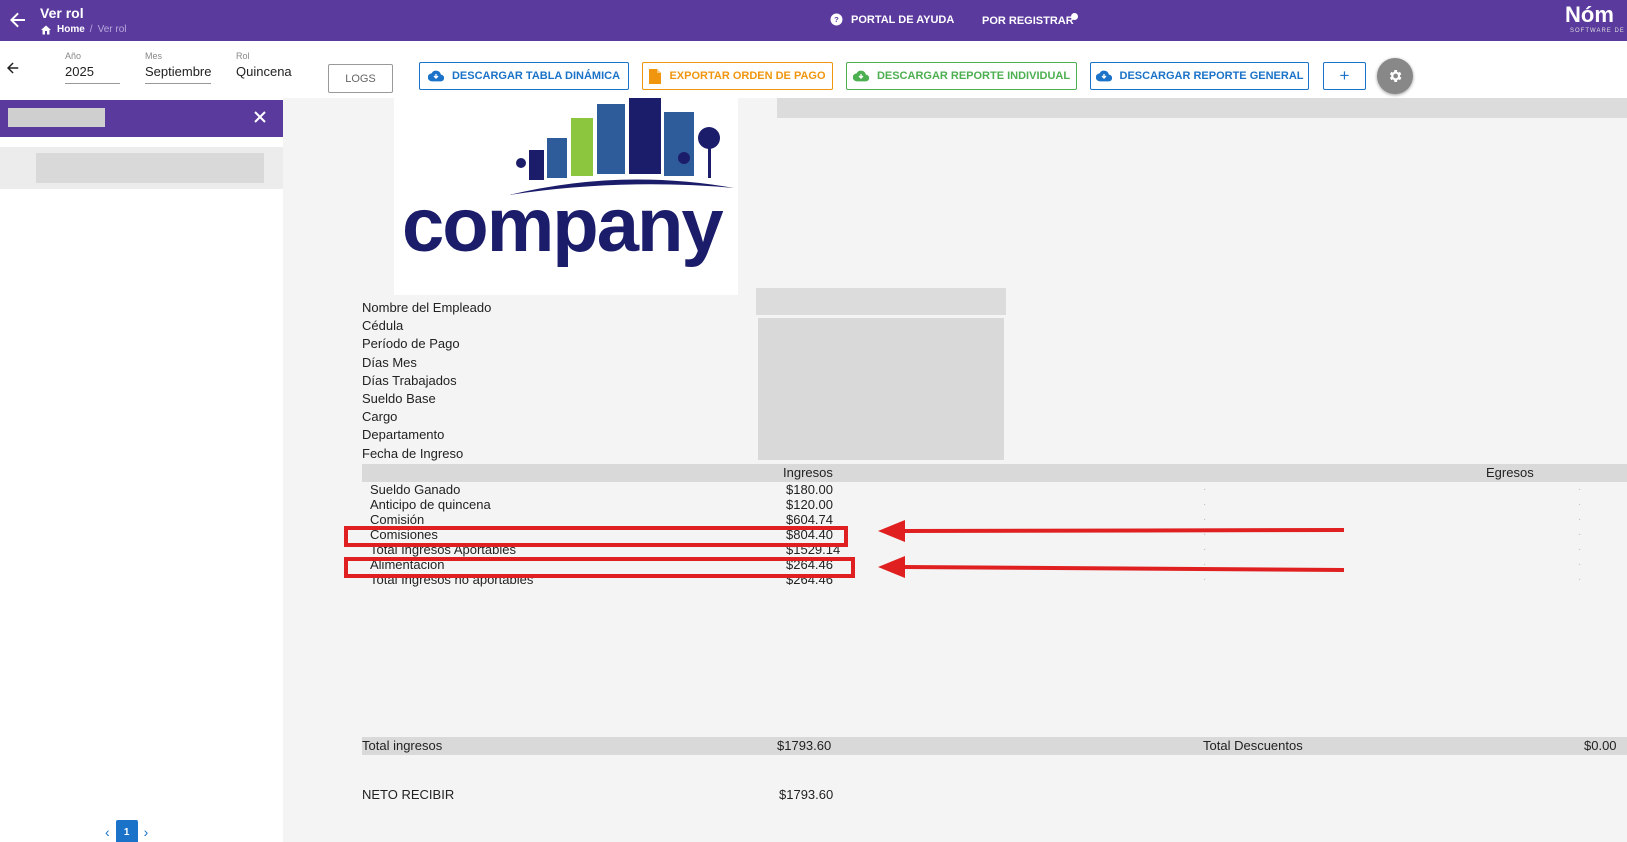 The image size is (1627, 842). Describe the element at coordinates (1253, 745) in the screenshot. I see `total-discounts-label: Total Descuentos` at that location.